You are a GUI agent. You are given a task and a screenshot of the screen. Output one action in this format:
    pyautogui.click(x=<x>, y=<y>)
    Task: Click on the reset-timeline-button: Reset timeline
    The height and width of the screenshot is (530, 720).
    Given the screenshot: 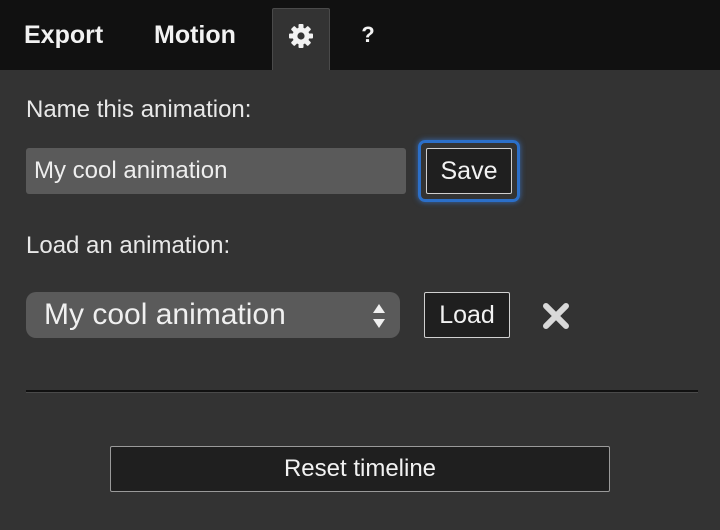 What is the action you would take?
    pyautogui.click(x=360, y=469)
    